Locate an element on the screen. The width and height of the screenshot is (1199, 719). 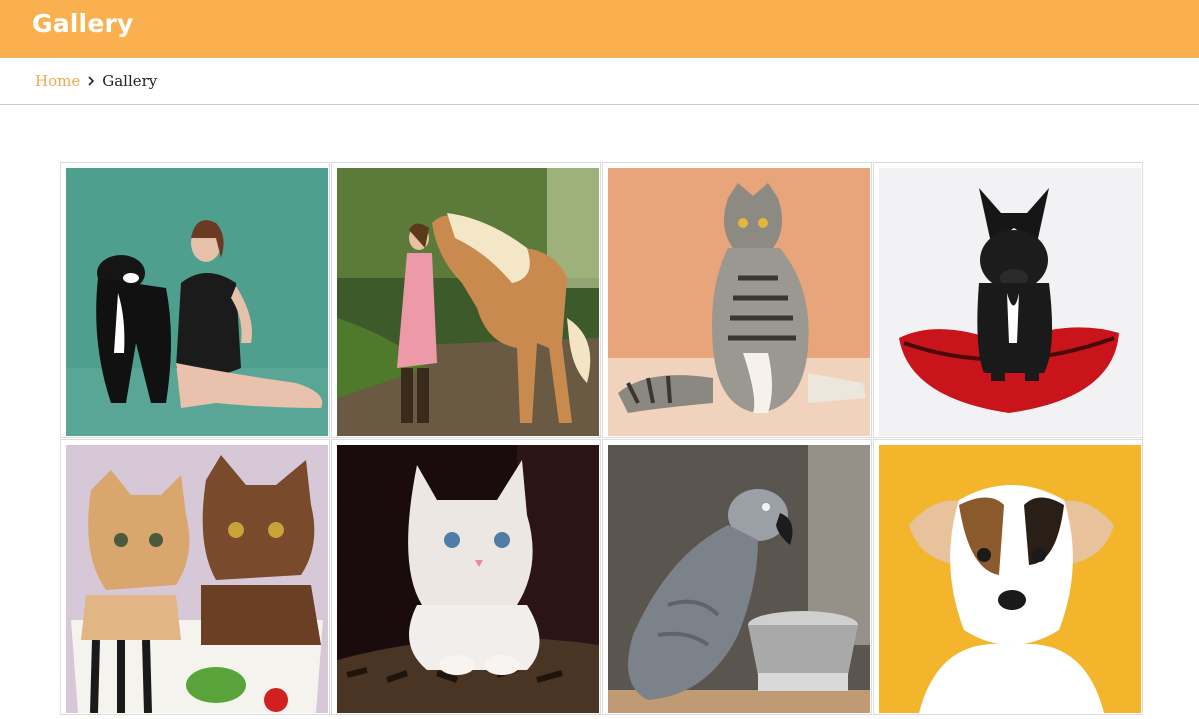
breadcrumb: Home Gallery is located at coordinates (96, 81).